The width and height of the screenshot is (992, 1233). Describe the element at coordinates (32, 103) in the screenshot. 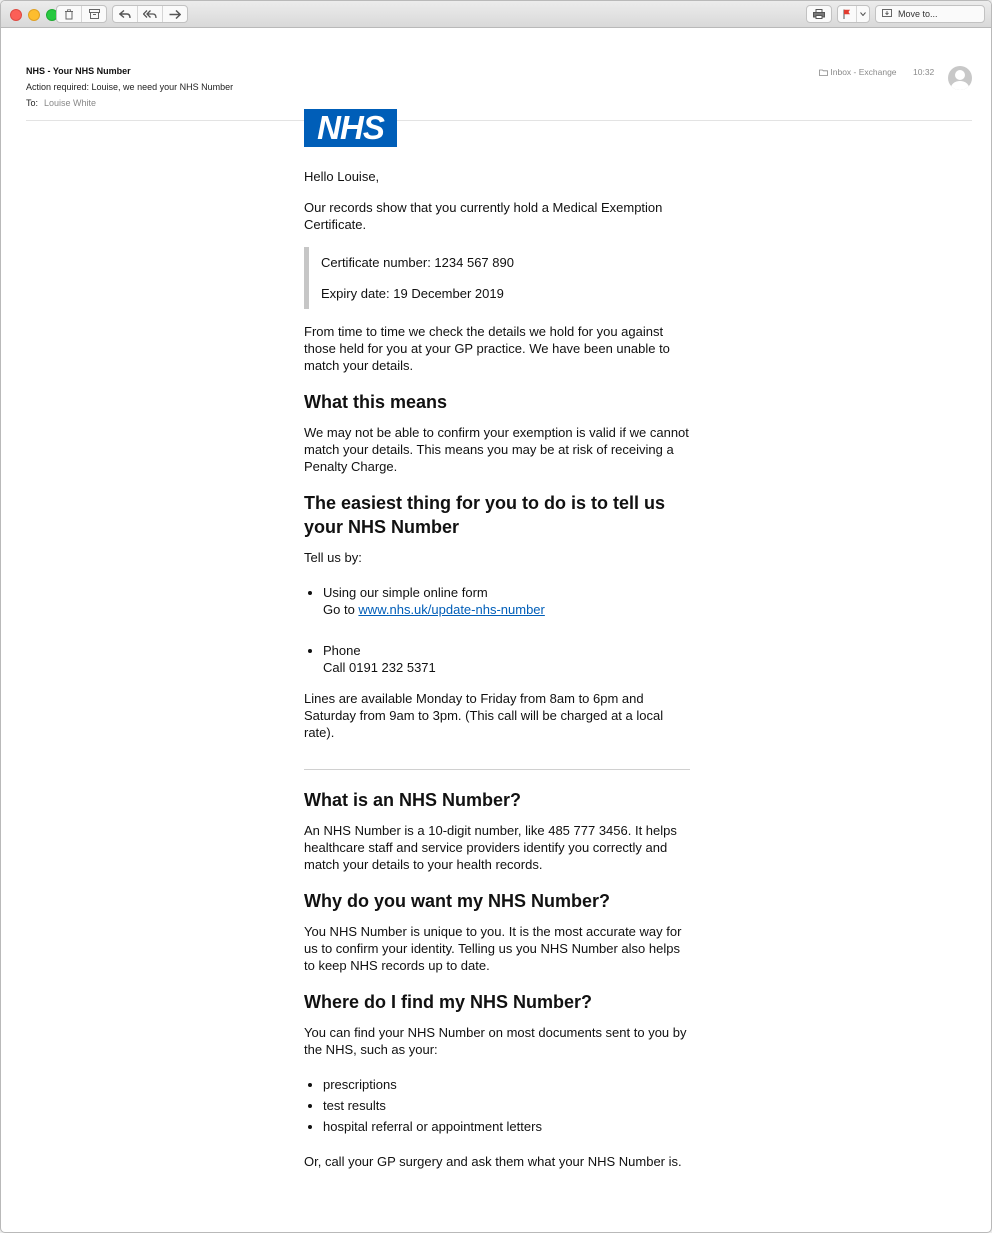

I see `to-label: To:` at that location.